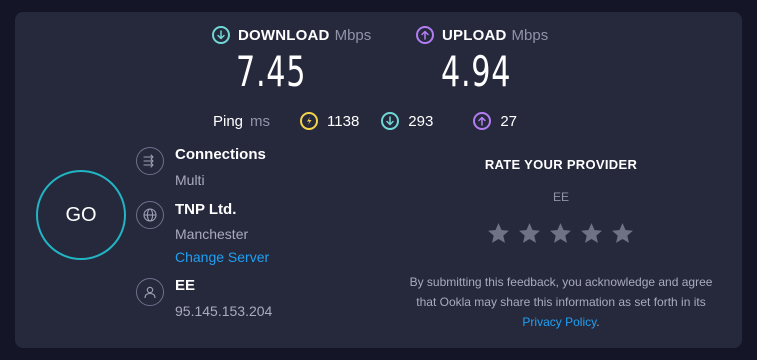 The image size is (757, 360). Describe the element at coordinates (222, 257) in the screenshot. I see `change-server-link: Change Server` at that location.